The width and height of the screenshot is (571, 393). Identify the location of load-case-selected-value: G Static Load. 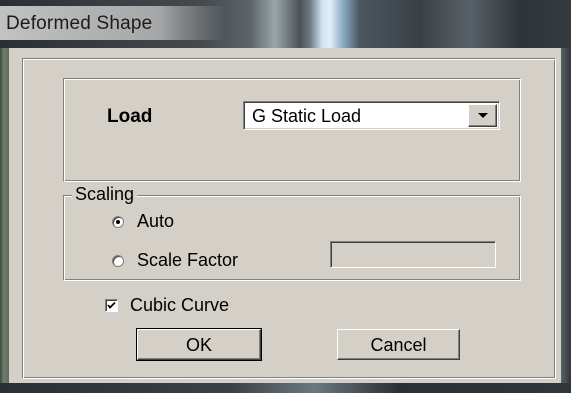
(307, 116).